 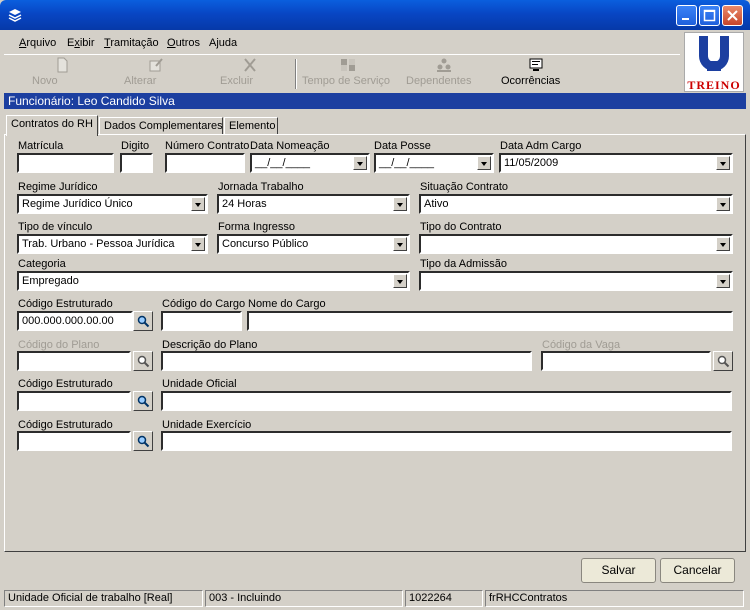 I want to click on data-posse-value: __/__/____, so click(x=407, y=163).